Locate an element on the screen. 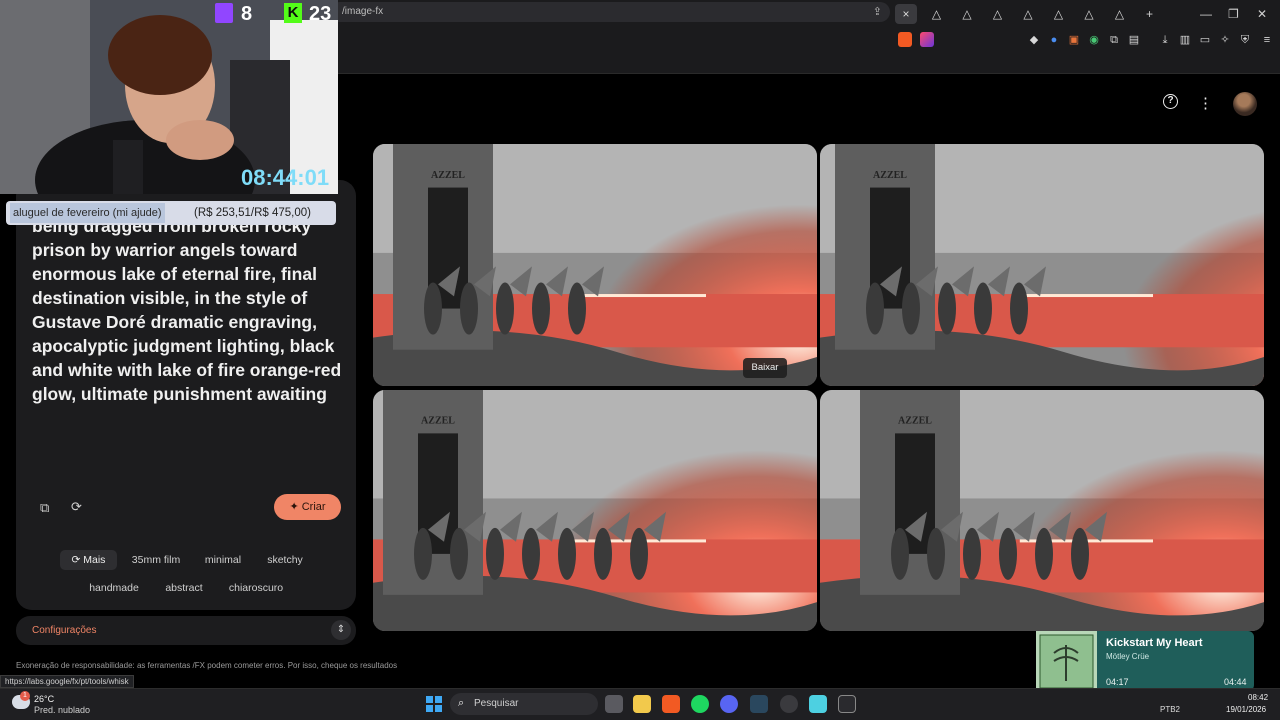  chip-minimal: minimal is located at coordinates (223, 560).